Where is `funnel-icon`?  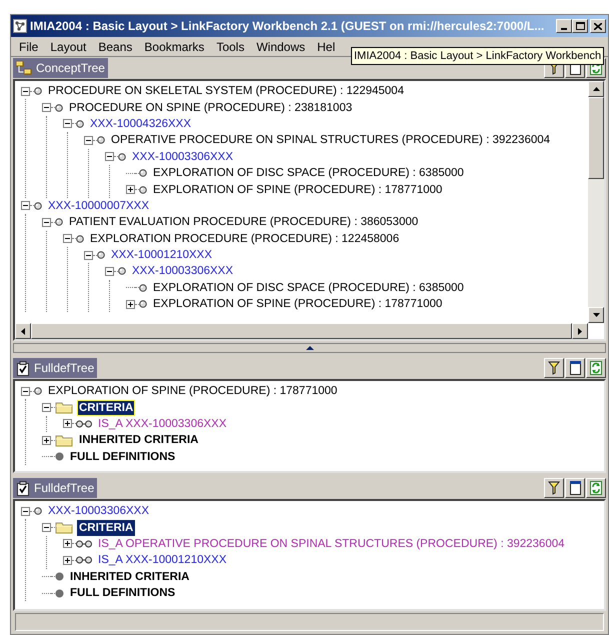
funnel-icon is located at coordinates (554, 488).